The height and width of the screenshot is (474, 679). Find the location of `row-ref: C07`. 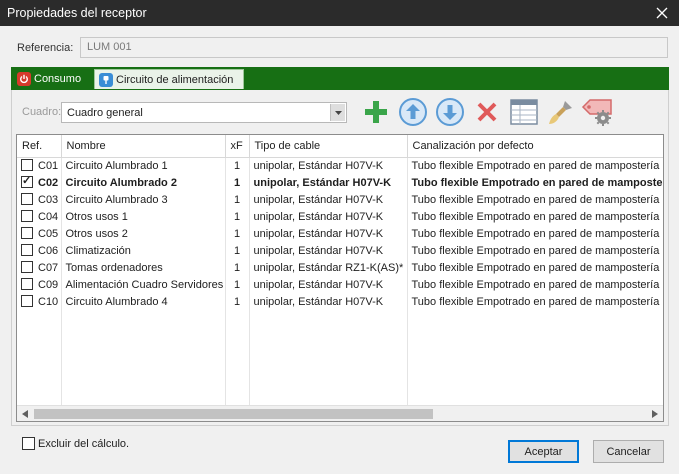

row-ref: C07 is located at coordinates (48, 268).